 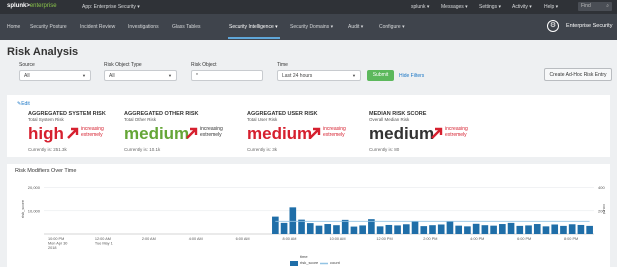 What do you see at coordinates (604, 209) in the screenshot?
I see `y2-axis-label: count` at bounding box center [604, 209].